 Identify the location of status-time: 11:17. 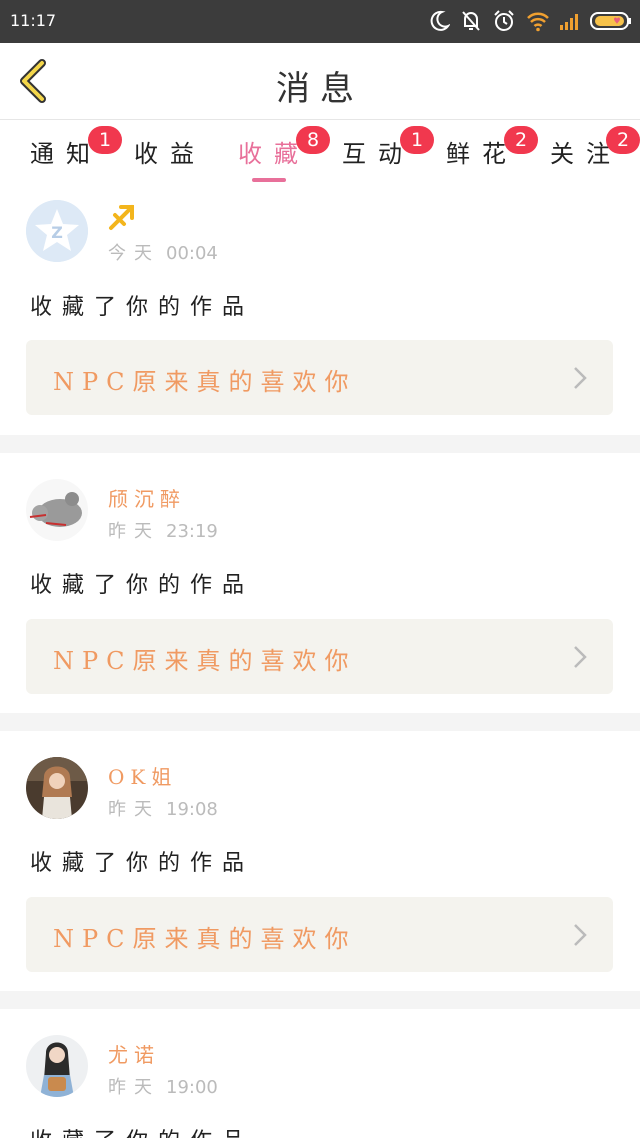
(33, 20).